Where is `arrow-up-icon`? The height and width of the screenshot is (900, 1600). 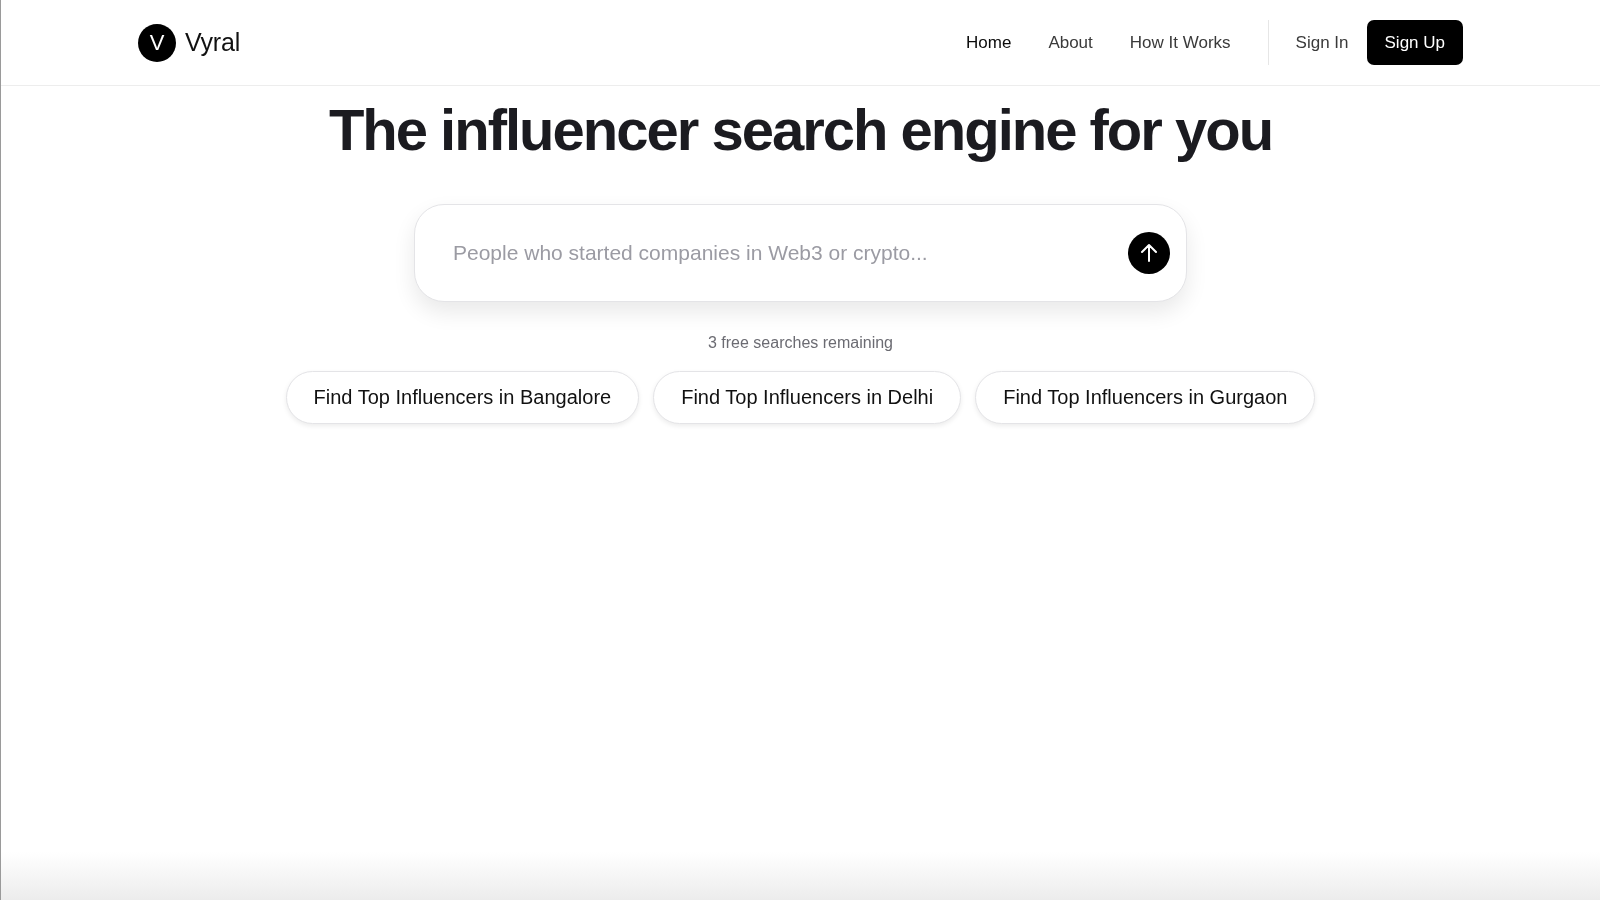
arrow-up-icon is located at coordinates (1149, 253).